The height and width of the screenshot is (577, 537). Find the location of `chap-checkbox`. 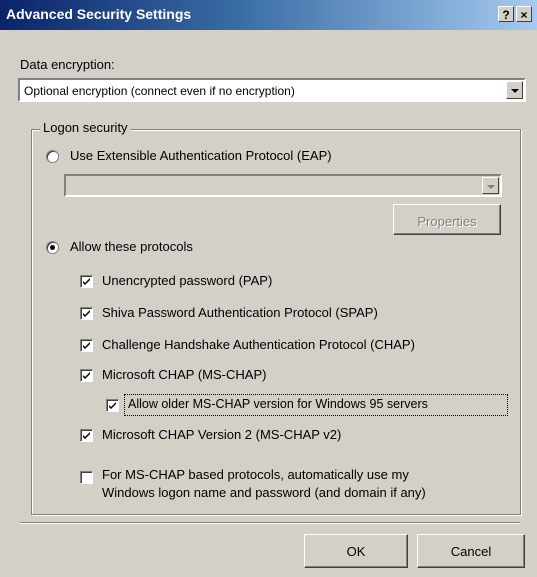

chap-checkbox is located at coordinates (86, 345).